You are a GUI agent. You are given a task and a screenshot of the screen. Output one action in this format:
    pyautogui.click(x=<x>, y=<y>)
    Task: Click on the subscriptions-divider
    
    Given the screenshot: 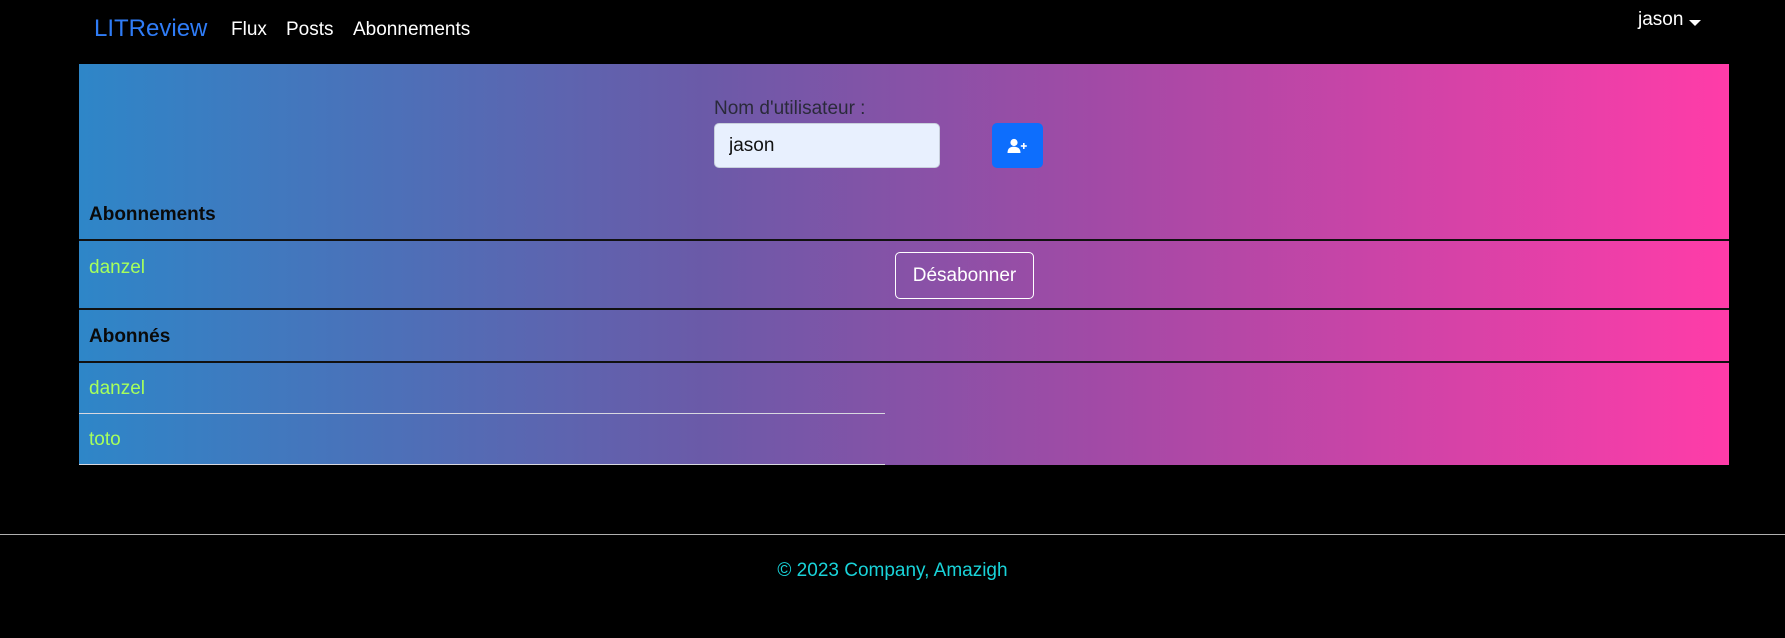 What is the action you would take?
    pyautogui.click(x=904, y=240)
    